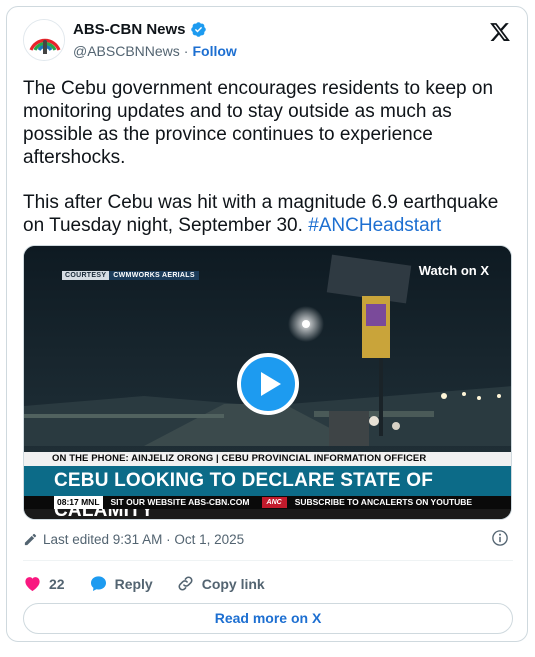  I want to click on courtesy-source: CWMWORKS AERIALS, so click(154, 275).